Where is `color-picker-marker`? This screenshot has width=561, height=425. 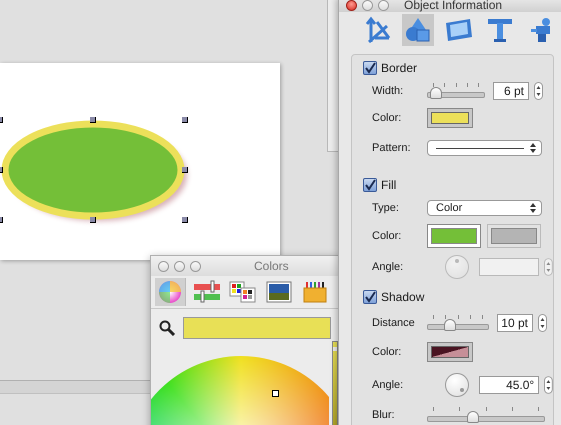
color-picker-marker is located at coordinates (275, 393).